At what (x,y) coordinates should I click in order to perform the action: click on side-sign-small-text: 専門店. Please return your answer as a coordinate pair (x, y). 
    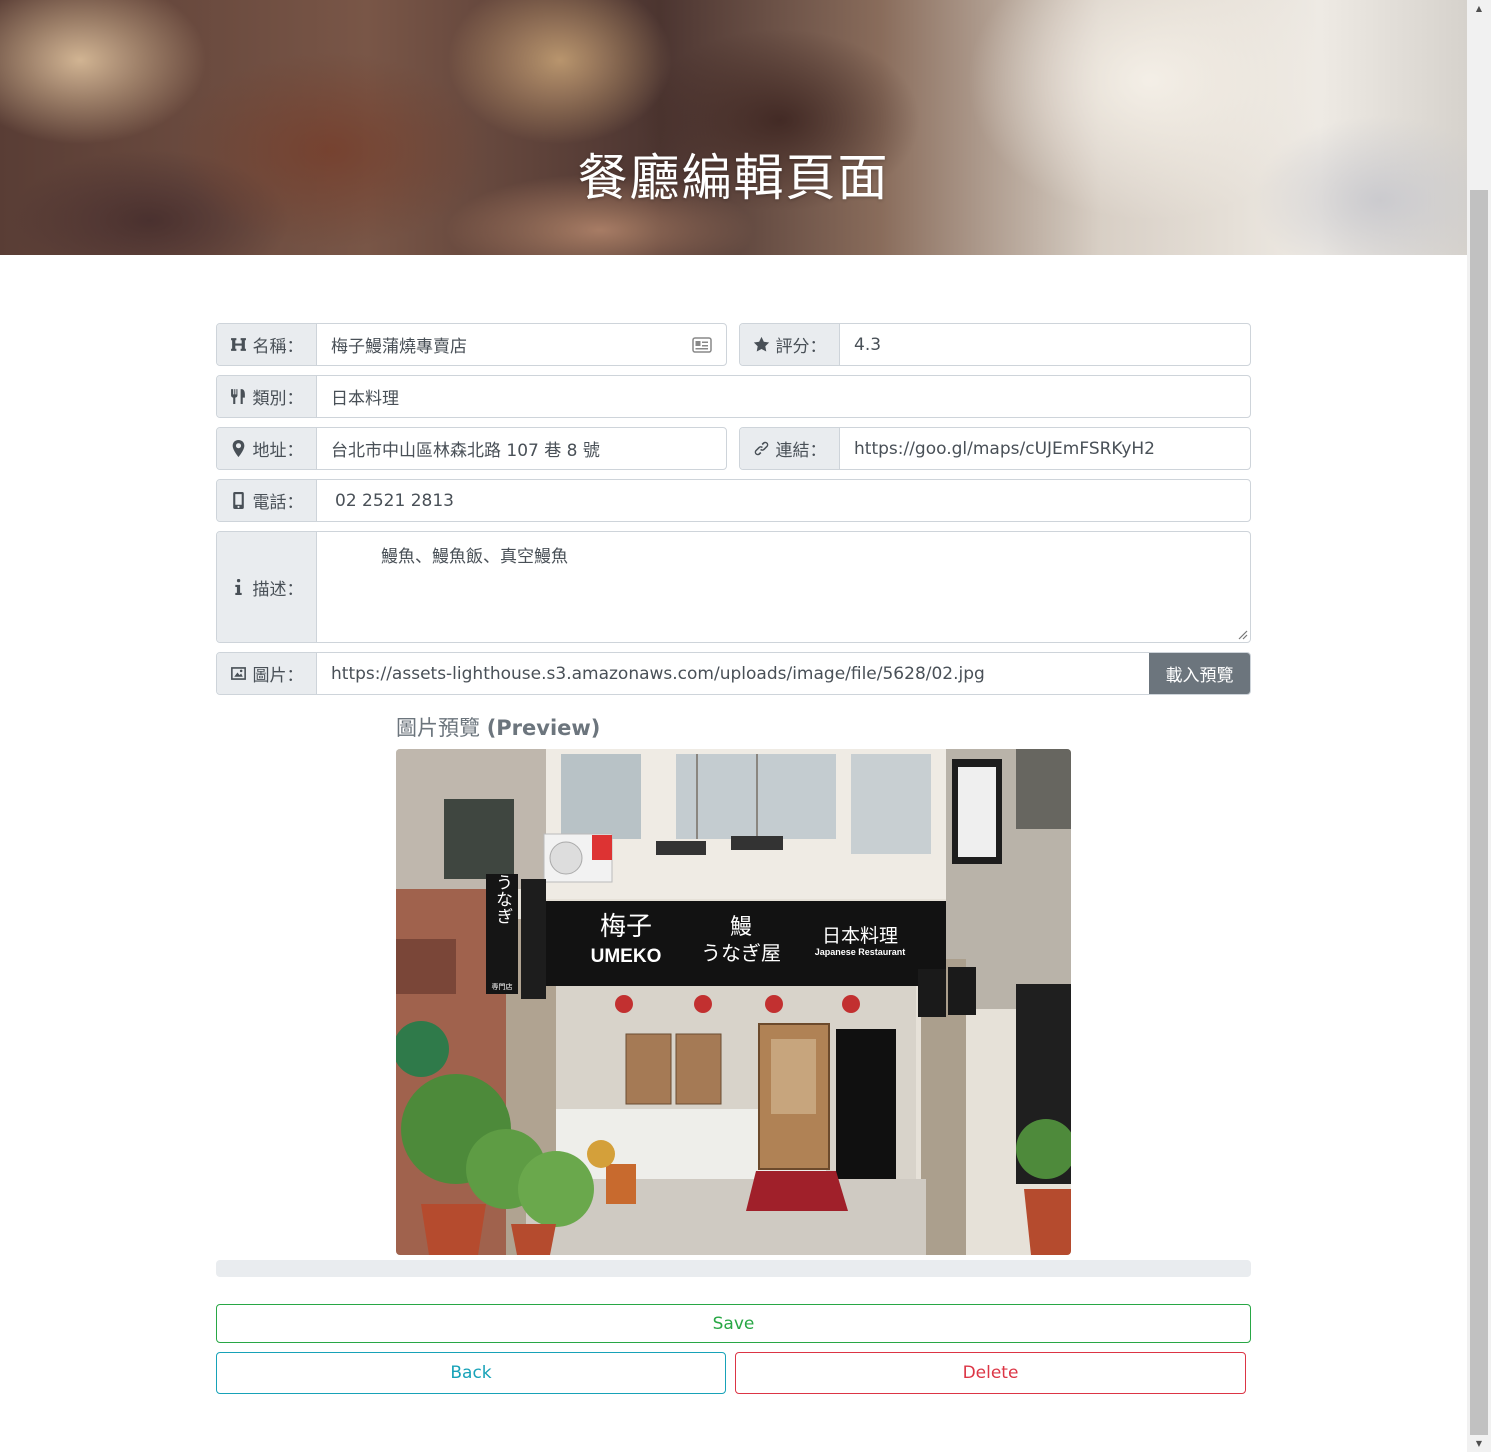
    Looking at the image, I should click on (502, 986).